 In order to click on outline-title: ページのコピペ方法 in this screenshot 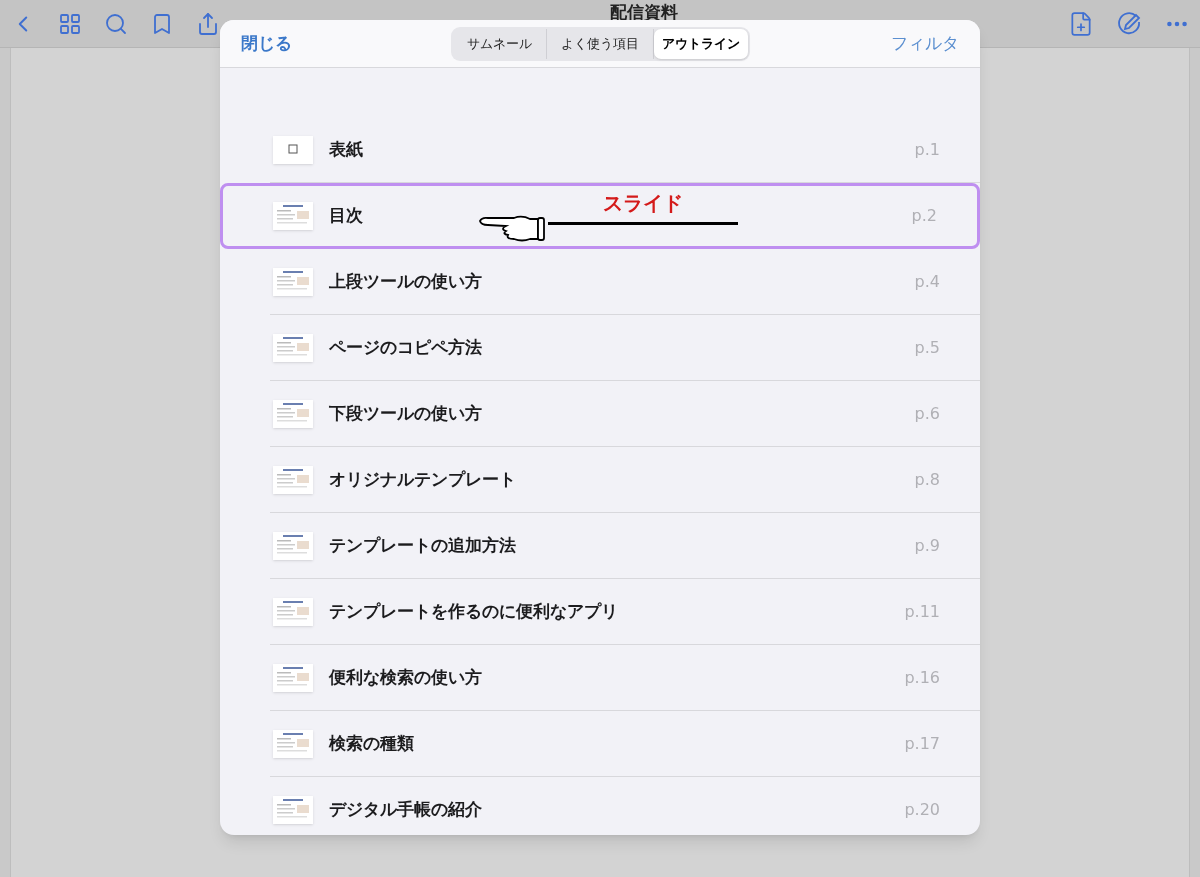, I will do `click(405, 347)`.